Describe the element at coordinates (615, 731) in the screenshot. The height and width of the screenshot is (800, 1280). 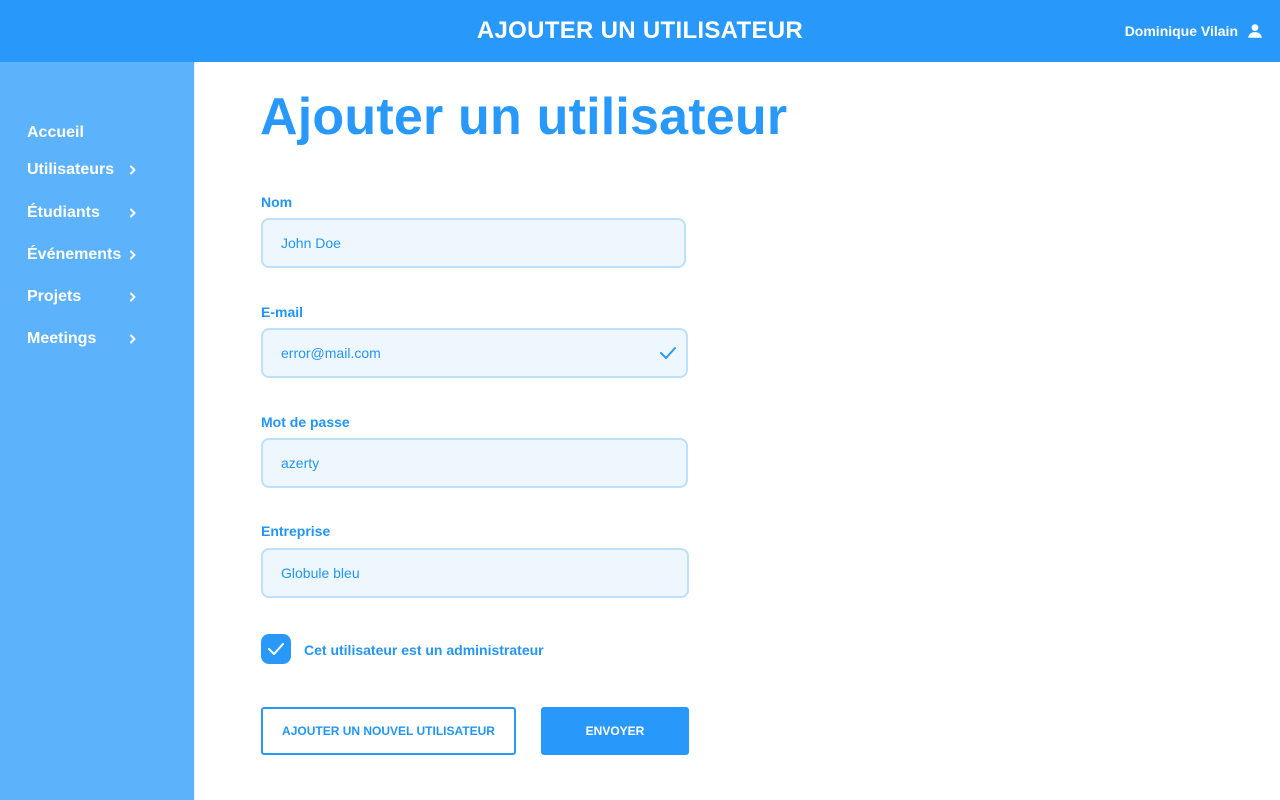
I see `submit-button: ENVOYER` at that location.